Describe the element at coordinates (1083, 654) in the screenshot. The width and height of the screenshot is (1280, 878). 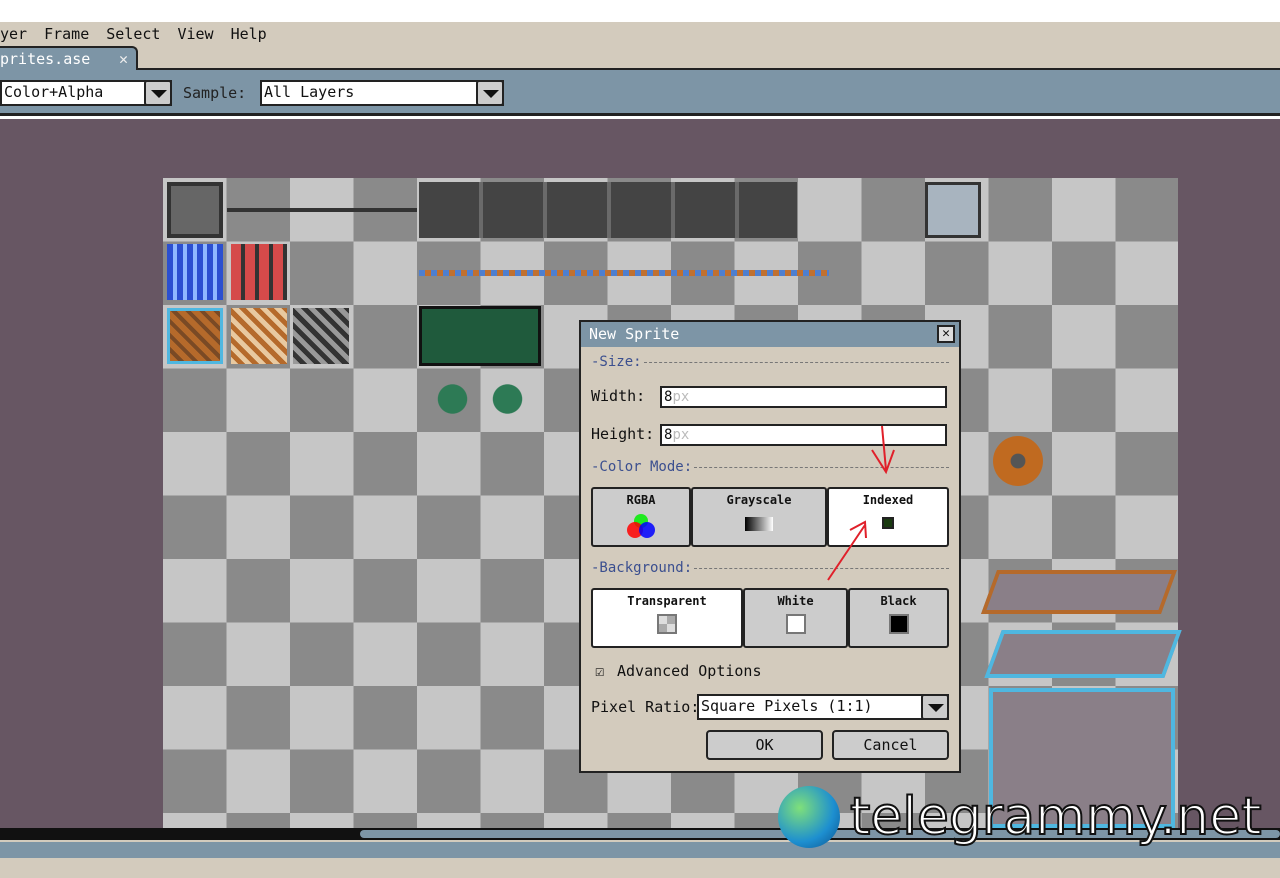
I see `sprite-panel-blue` at that location.